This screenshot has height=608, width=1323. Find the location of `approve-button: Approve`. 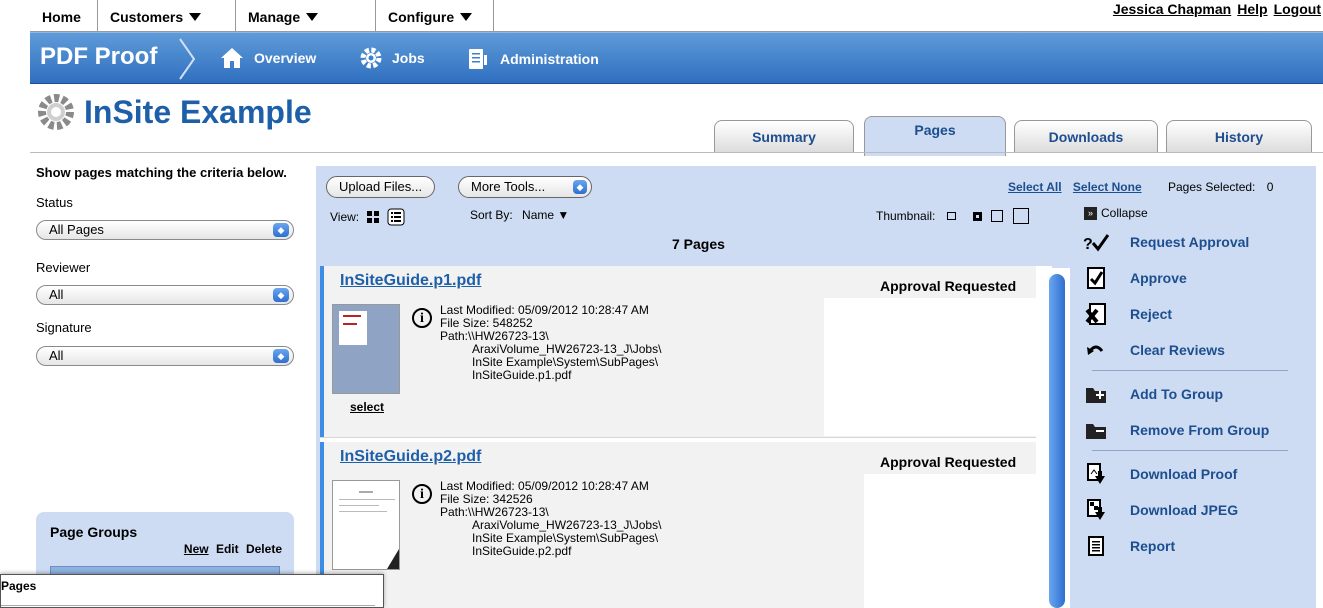

approve-button: Approve is located at coordinates (1134, 278).